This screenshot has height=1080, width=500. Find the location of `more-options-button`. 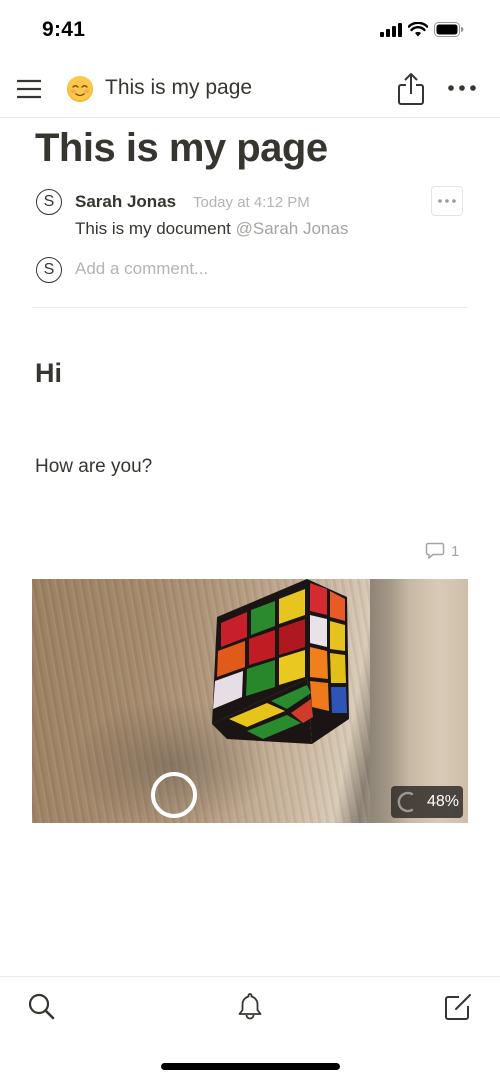

more-options-button is located at coordinates (462, 88).